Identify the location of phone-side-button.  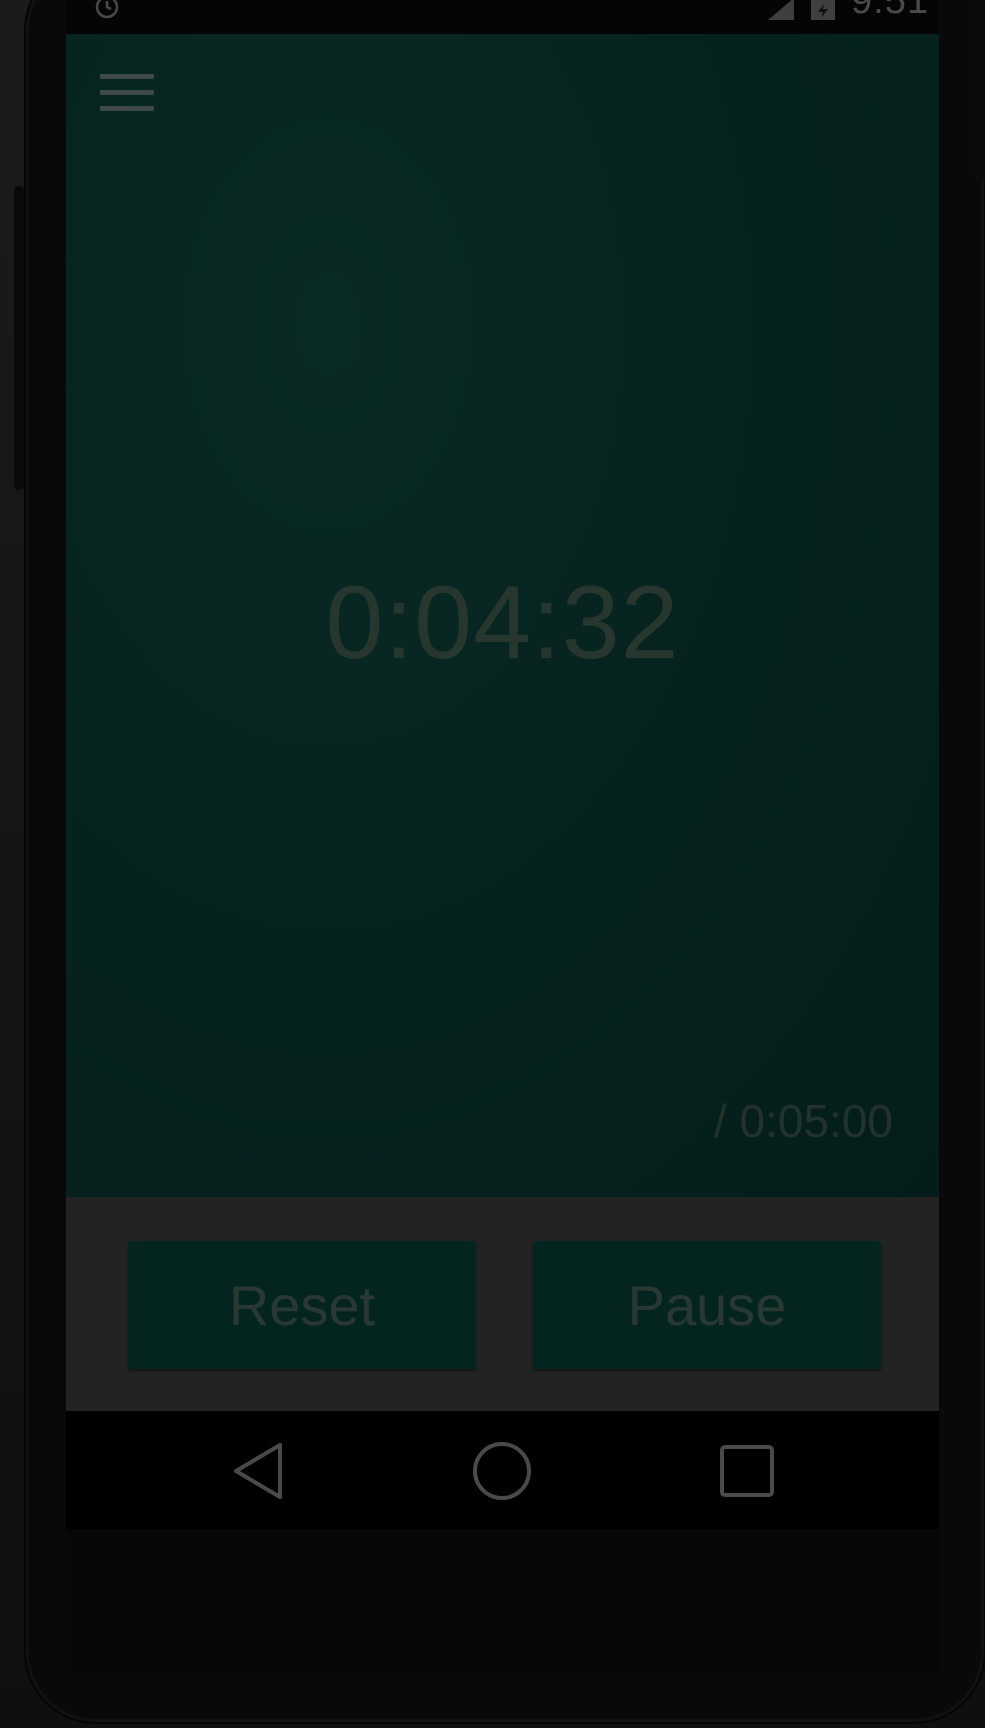
(19, 338).